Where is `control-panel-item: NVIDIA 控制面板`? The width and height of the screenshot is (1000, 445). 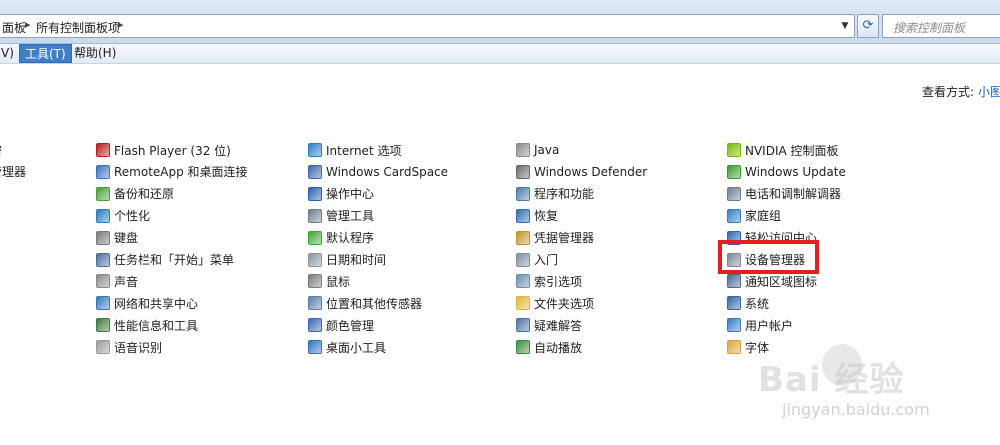 control-panel-item: NVIDIA 控制面板 is located at coordinates (783, 150).